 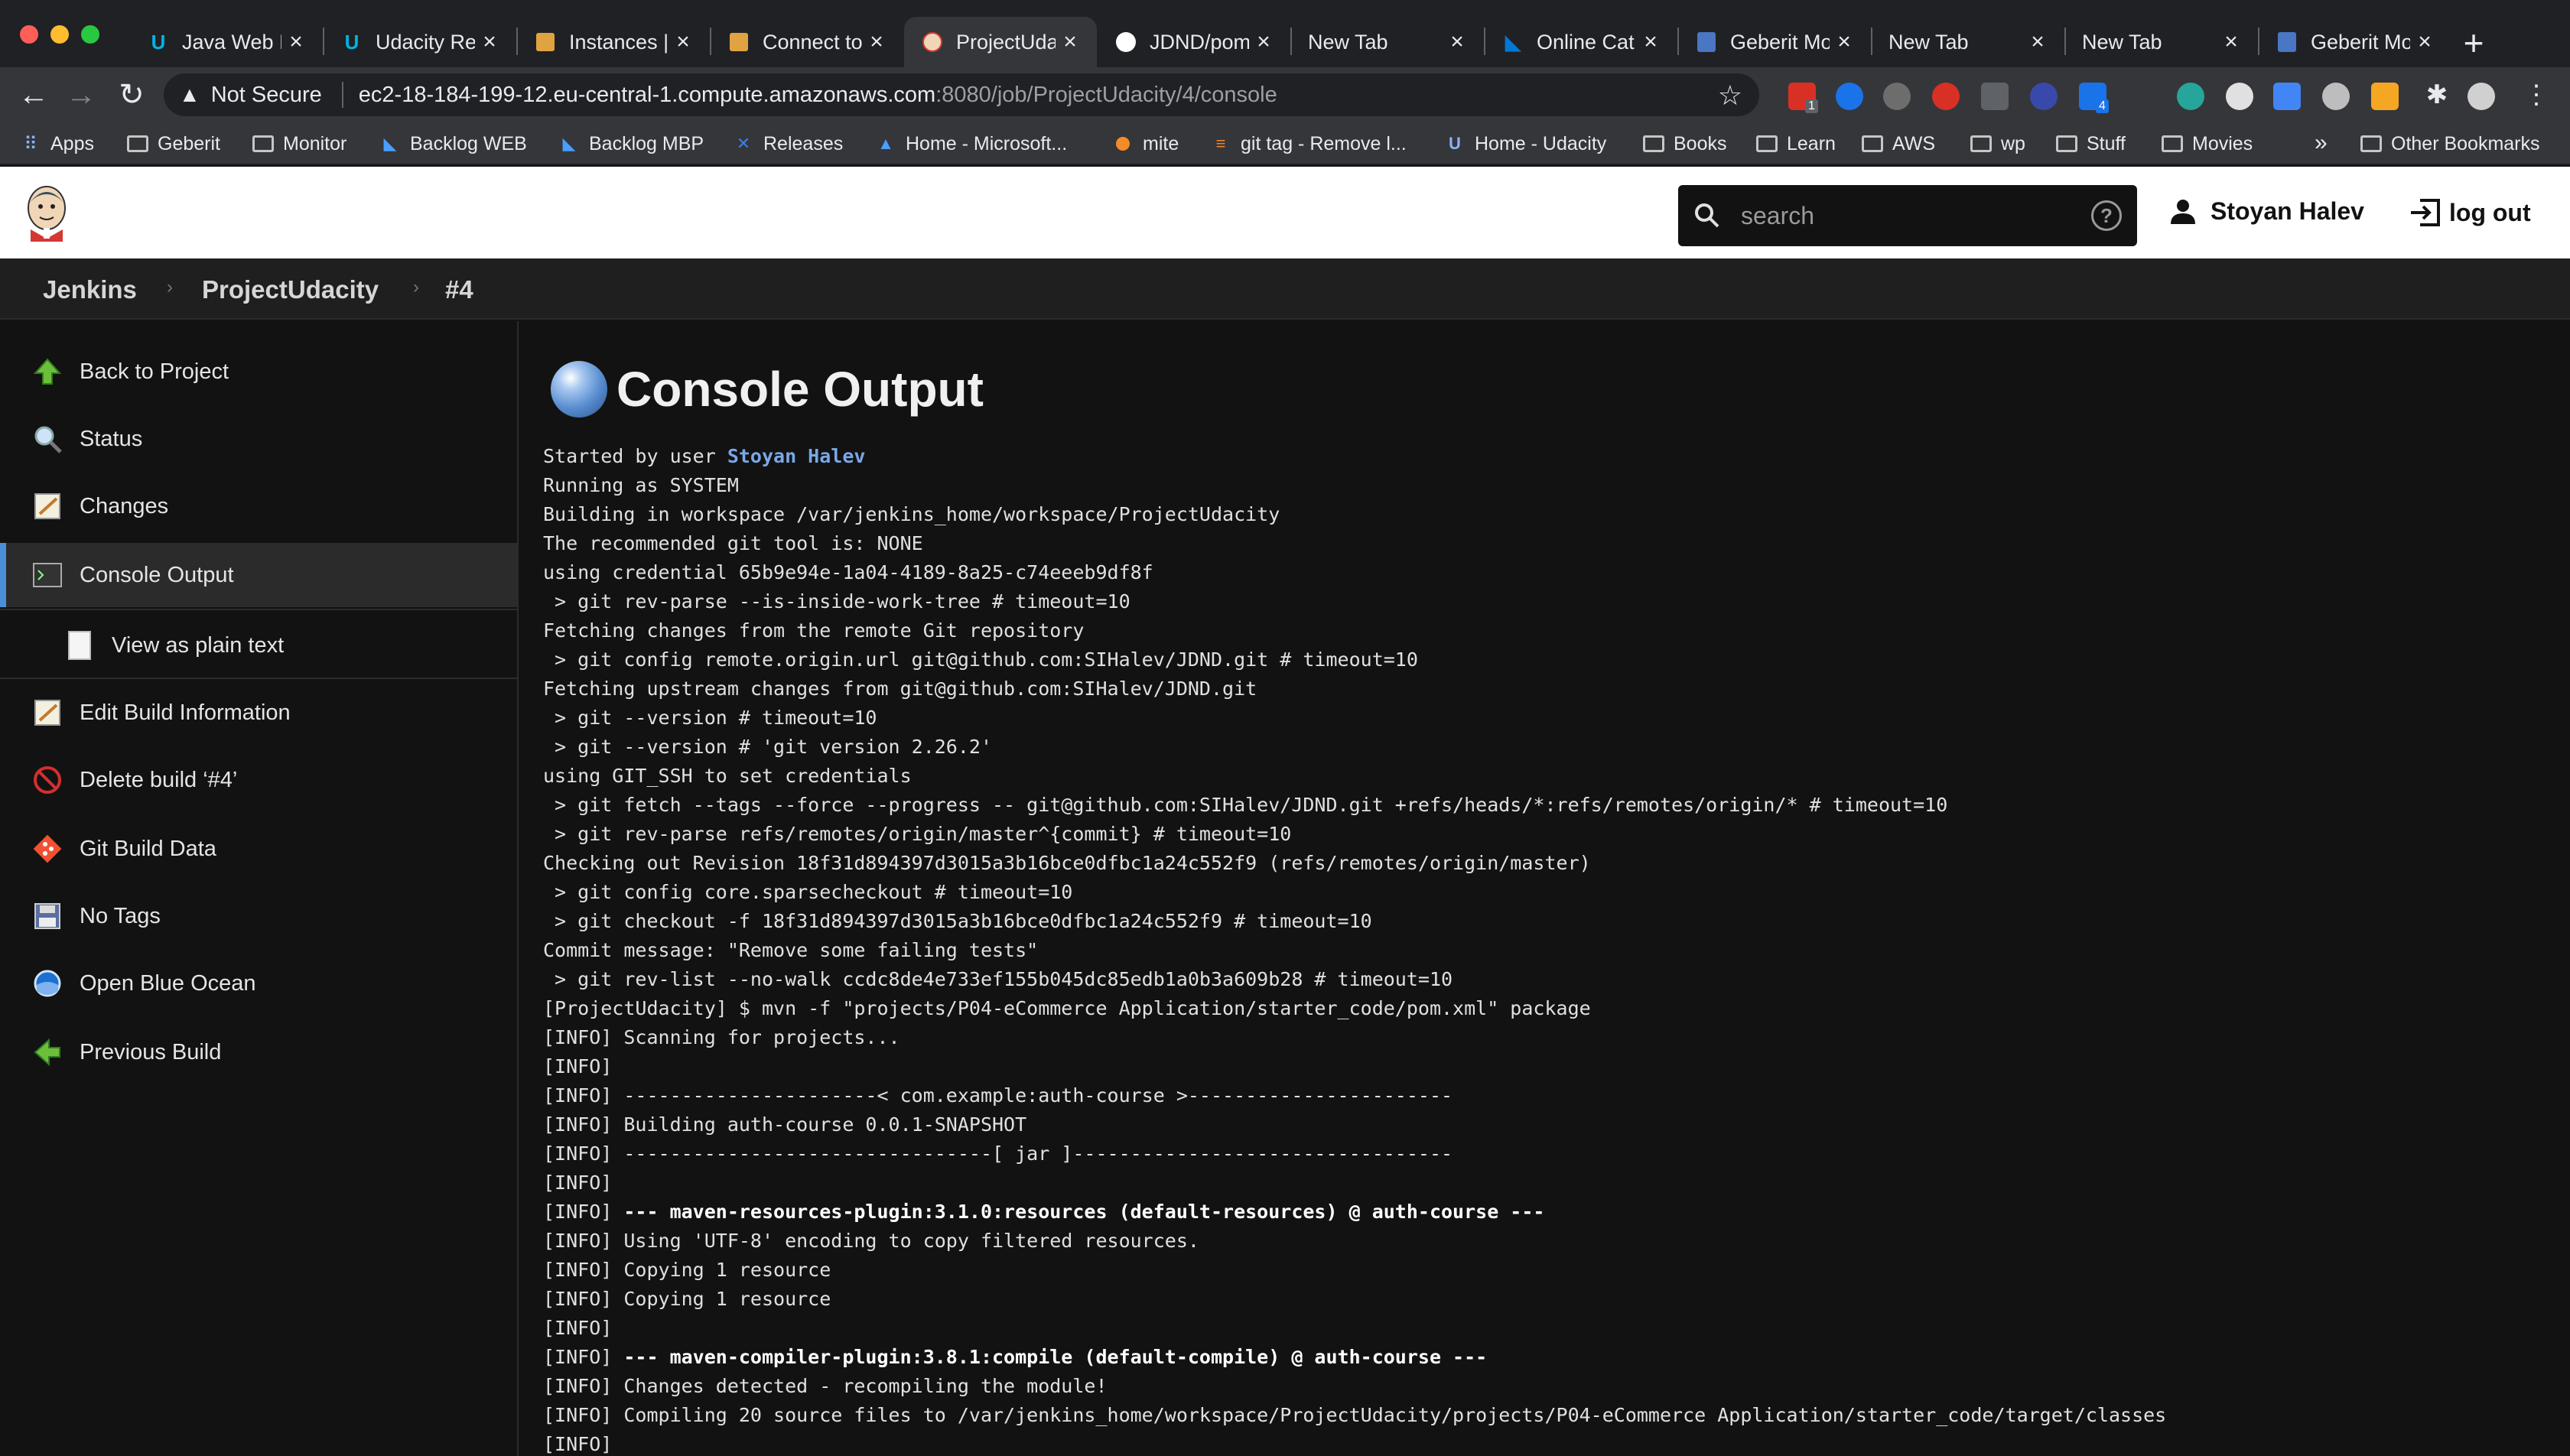 What do you see at coordinates (259, 780) in the screenshot?
I see `sidebar-item-delete-build-4: Delete build ‘#4’` at bounding box center [259, 780].